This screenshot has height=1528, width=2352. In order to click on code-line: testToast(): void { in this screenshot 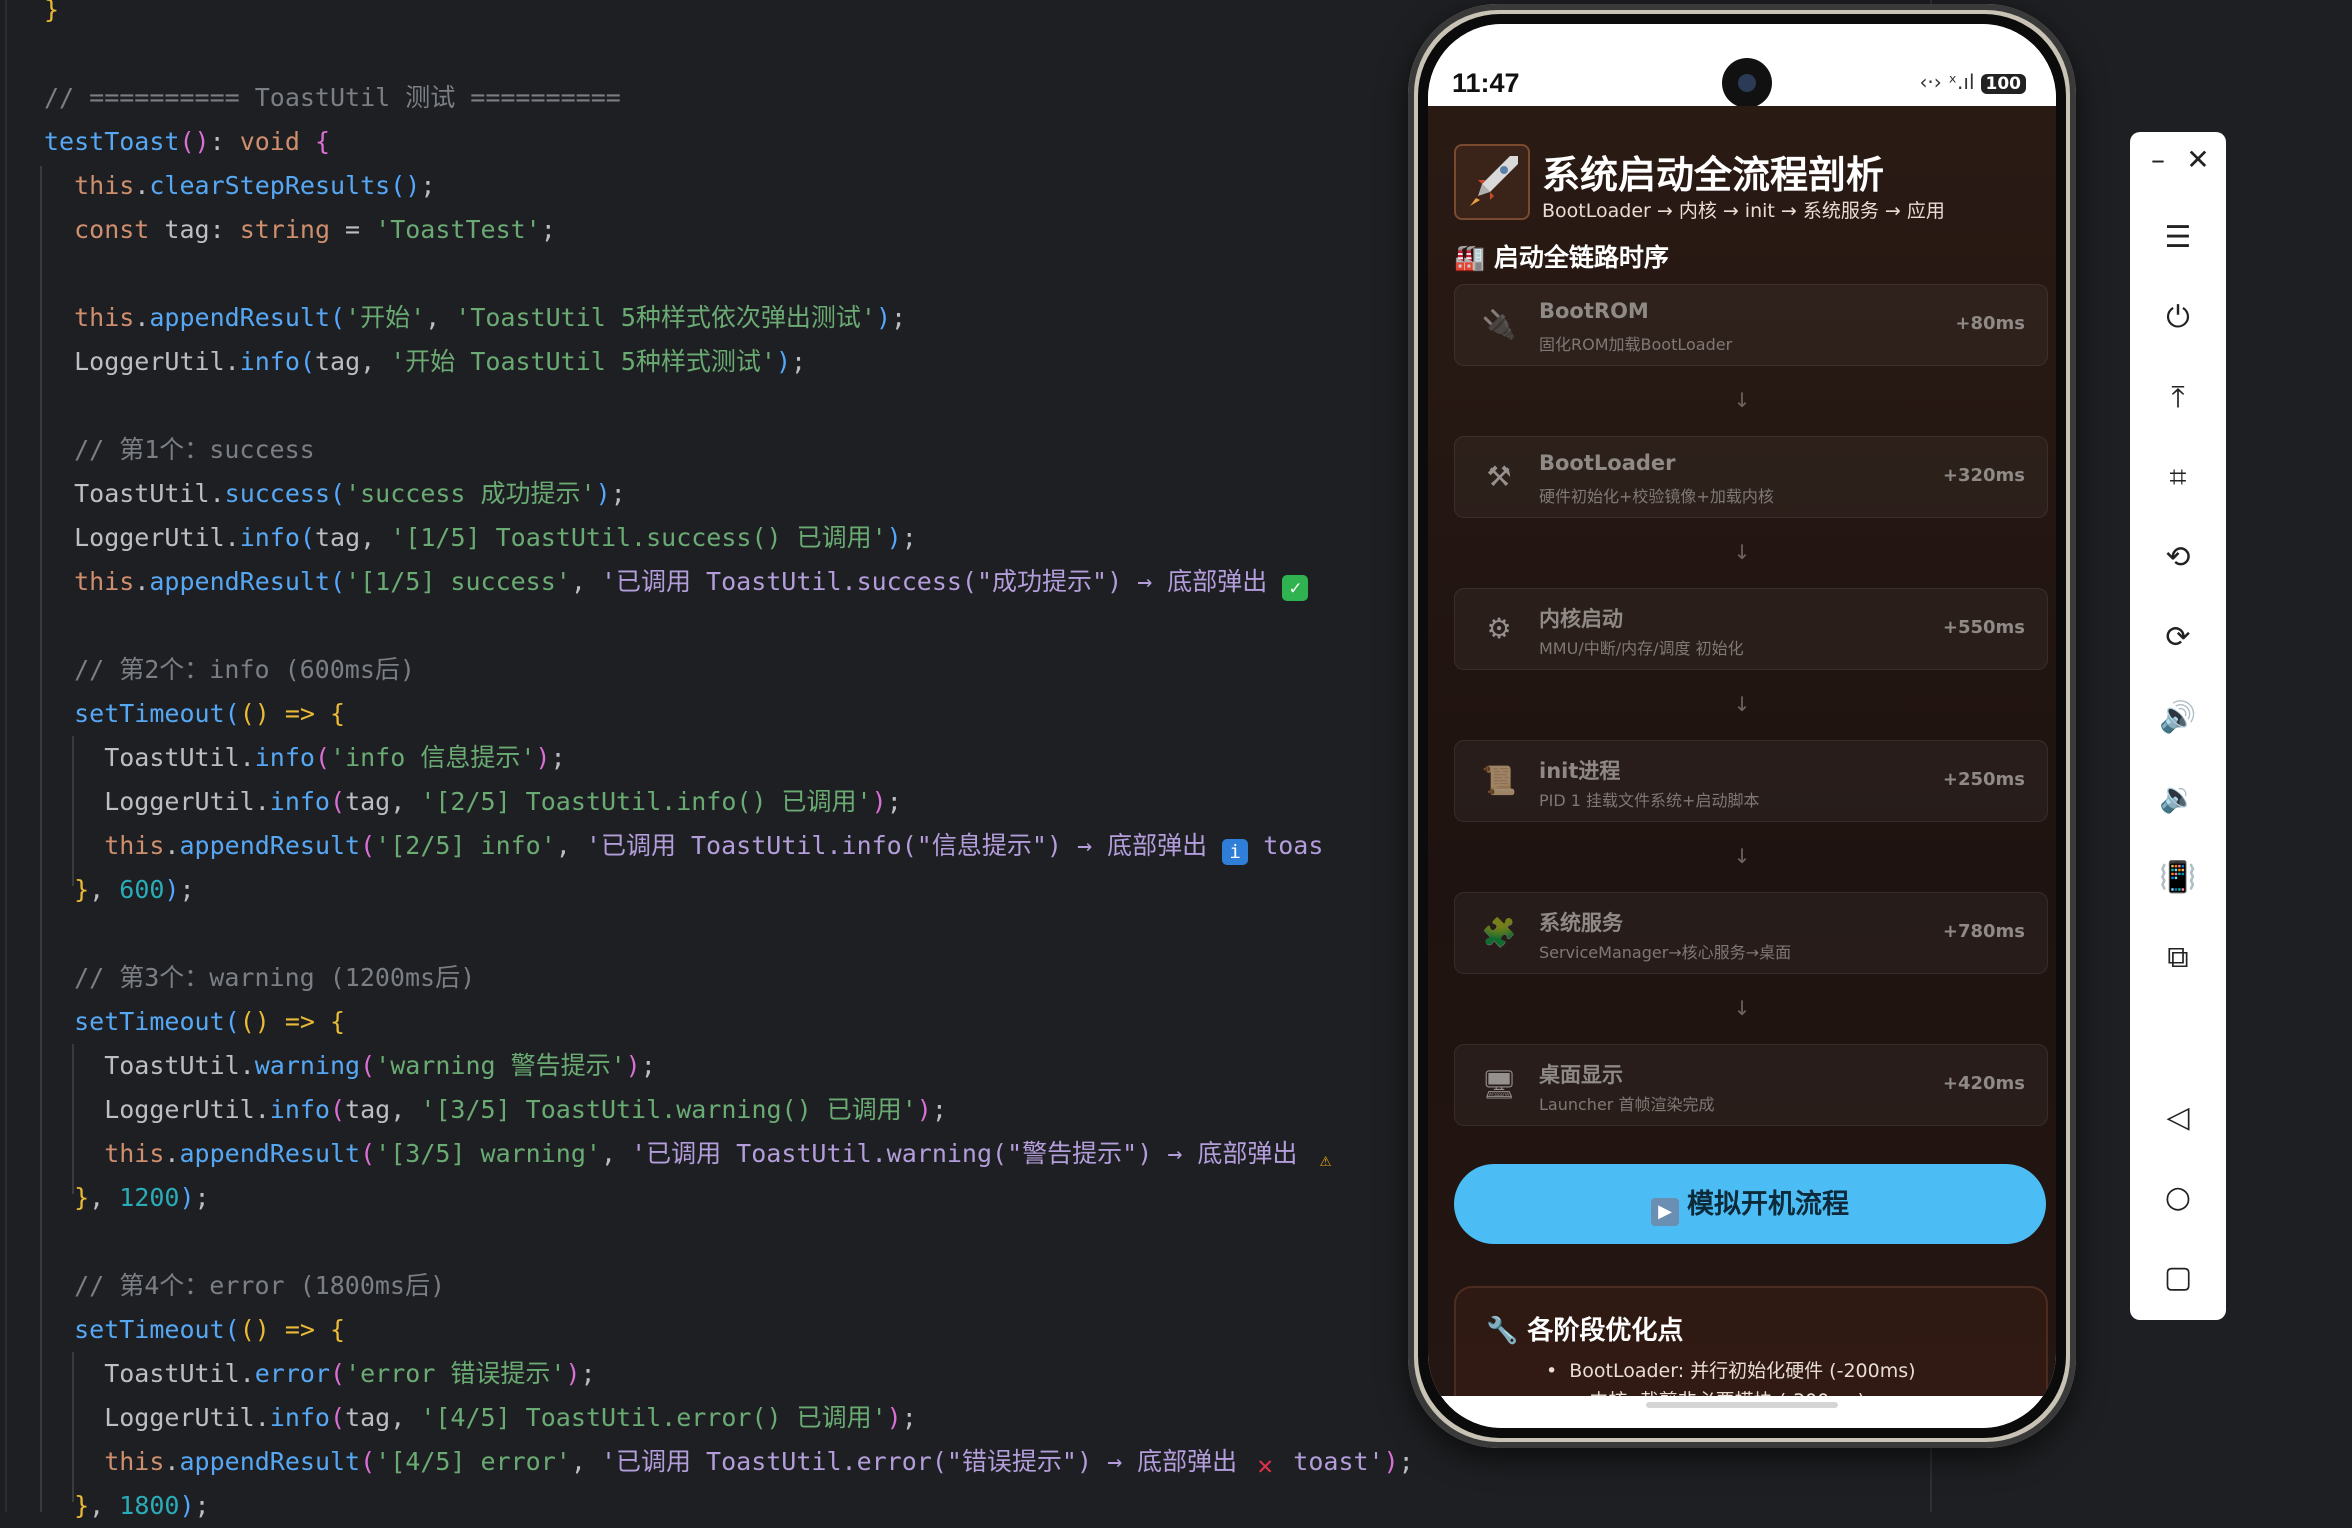, I will do `click(187, 142)`.